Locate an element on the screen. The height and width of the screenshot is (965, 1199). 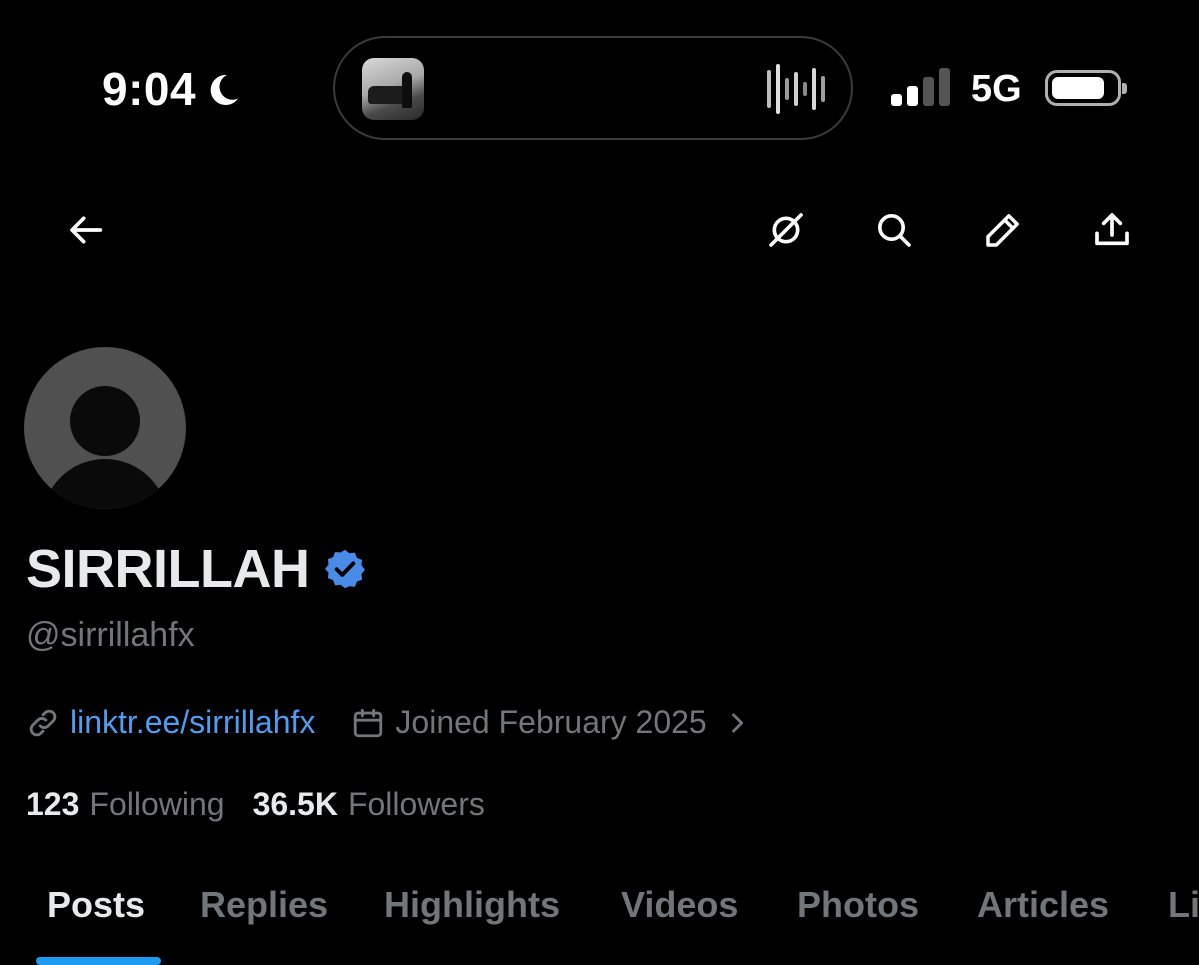
default-avatar-head is located at coordinates (105, 421).